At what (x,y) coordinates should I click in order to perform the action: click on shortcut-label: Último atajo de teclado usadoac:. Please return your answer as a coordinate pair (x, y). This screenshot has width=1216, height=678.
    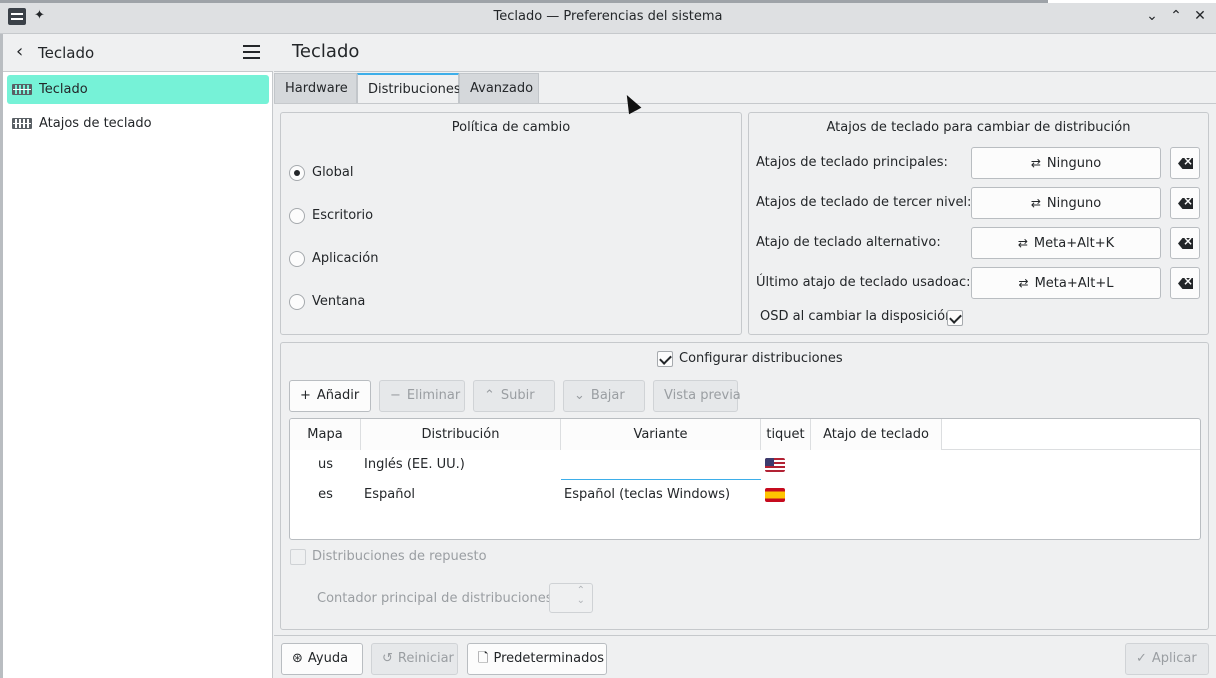
    Looking at the image, I should click on (863, 282).